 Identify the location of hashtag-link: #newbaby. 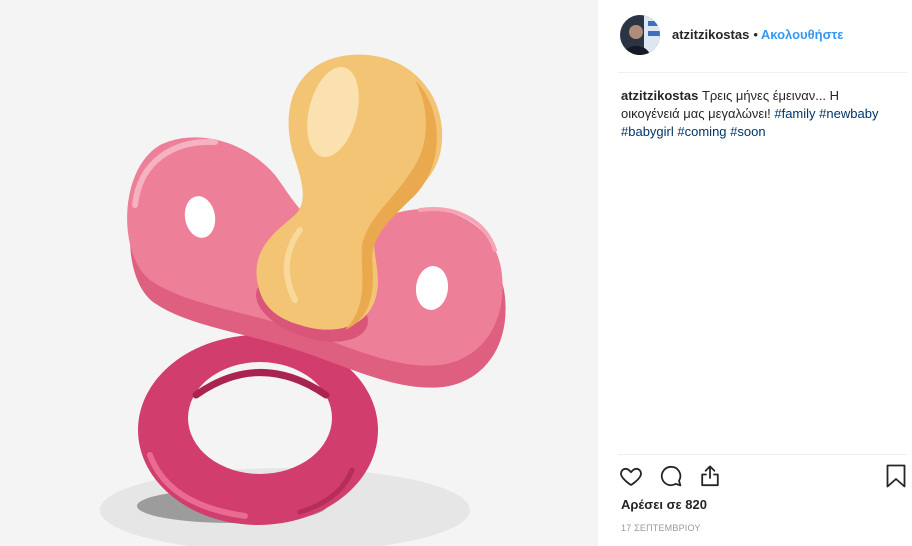
(848, 113).